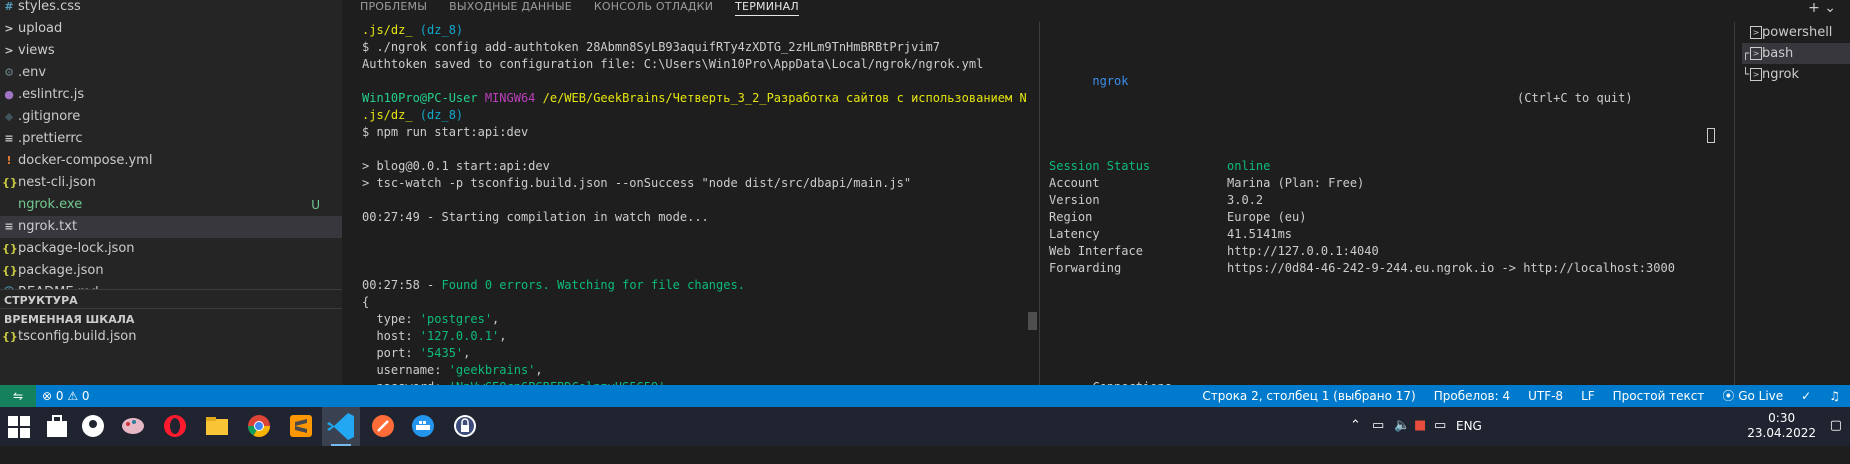  What do you see at coordinates (393, 8) in the screenshot?
I see `tab-problems: ПРОБЛЕМЫ` at bounding box center [393, 8].